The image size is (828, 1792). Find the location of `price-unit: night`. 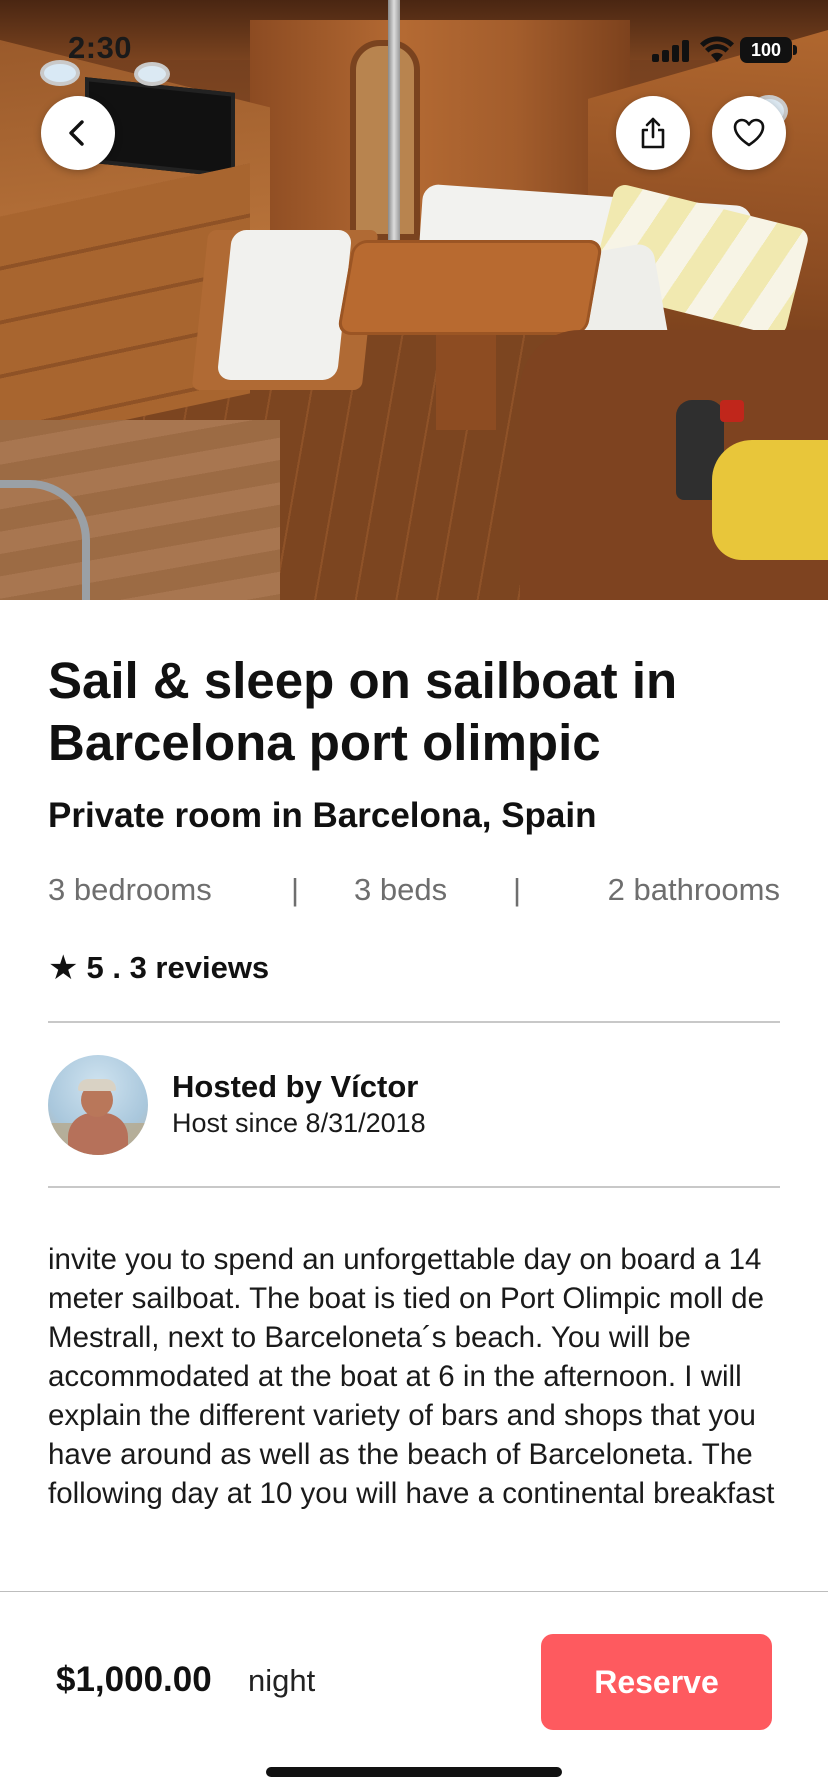

price-unit: night is located at coordinates (282, 1680).